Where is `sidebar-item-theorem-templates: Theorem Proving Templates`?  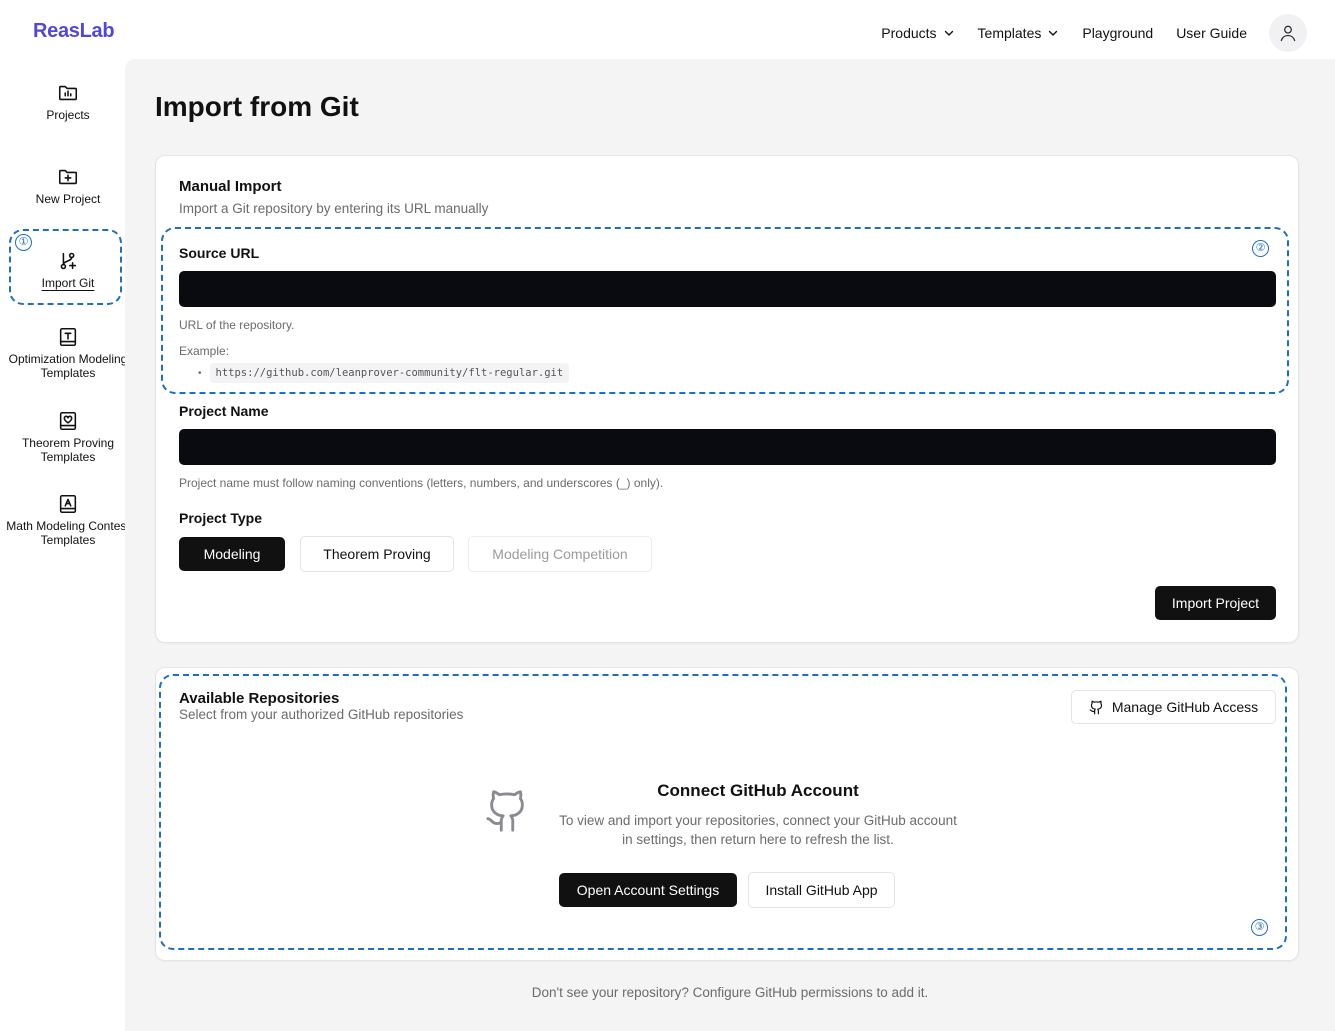 sidebar-item-theorem-templates: Theorem Proving Templates is located at coordinates (68, 437).